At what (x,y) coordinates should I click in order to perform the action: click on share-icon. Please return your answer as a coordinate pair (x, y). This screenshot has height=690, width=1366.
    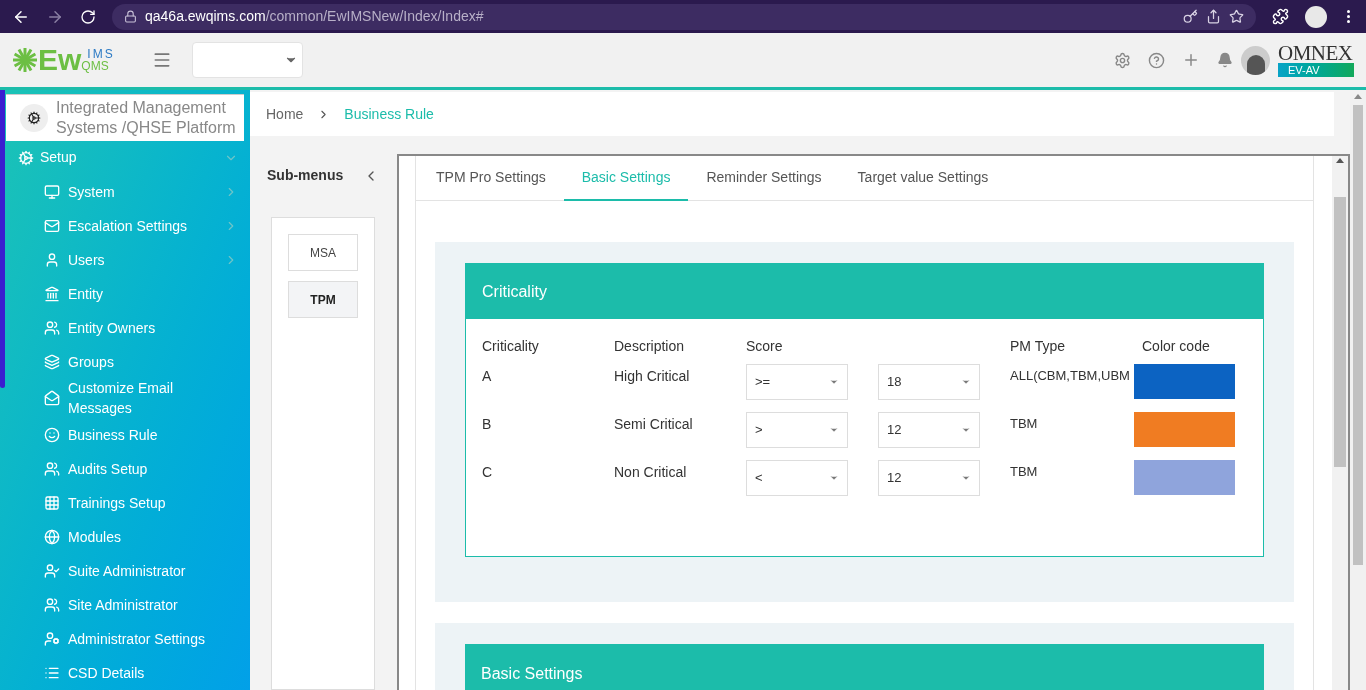
    Looking at the image, I should click on (1213, 16).